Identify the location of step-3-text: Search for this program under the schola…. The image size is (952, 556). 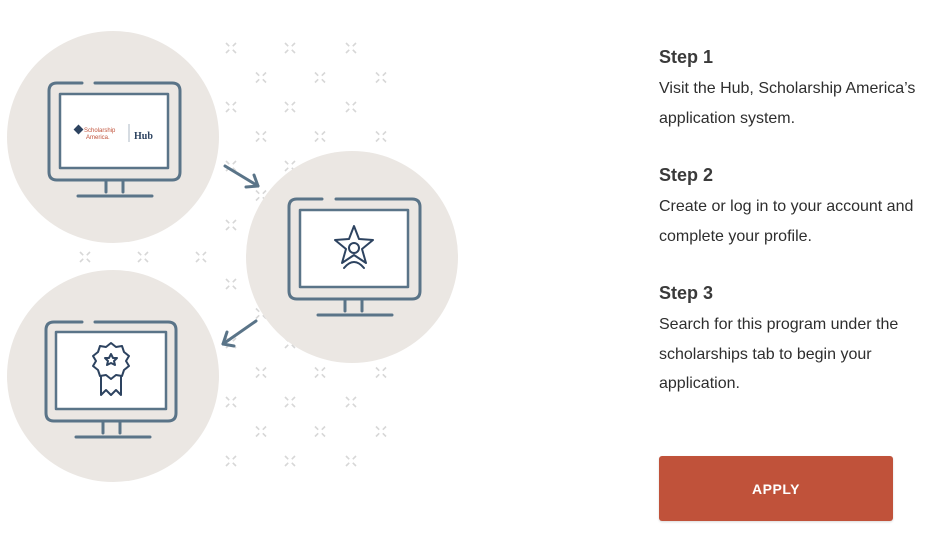
(779, 354).